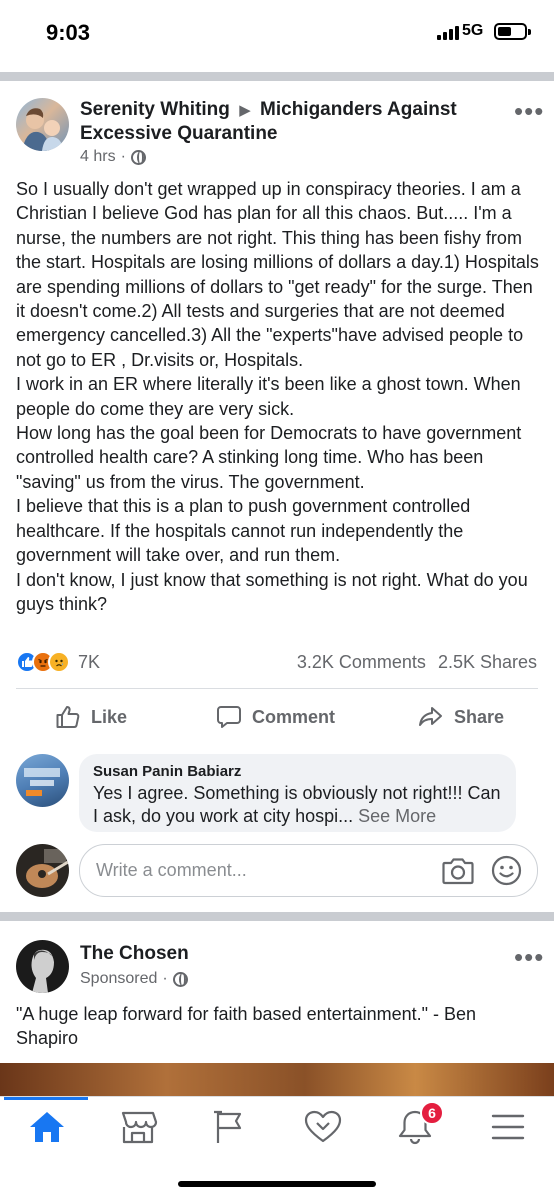 The height and width of the screenshot is (1200, 554). I want to click on reactions-summary: 7K, so click(58, 662).